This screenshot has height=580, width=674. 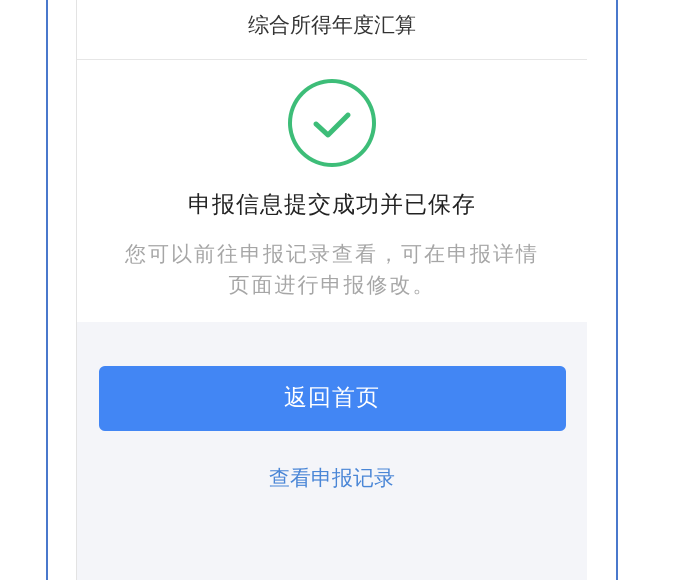 I want to click on result-title: 申报信息提交成功并已保存, so click(x=332, y=205).